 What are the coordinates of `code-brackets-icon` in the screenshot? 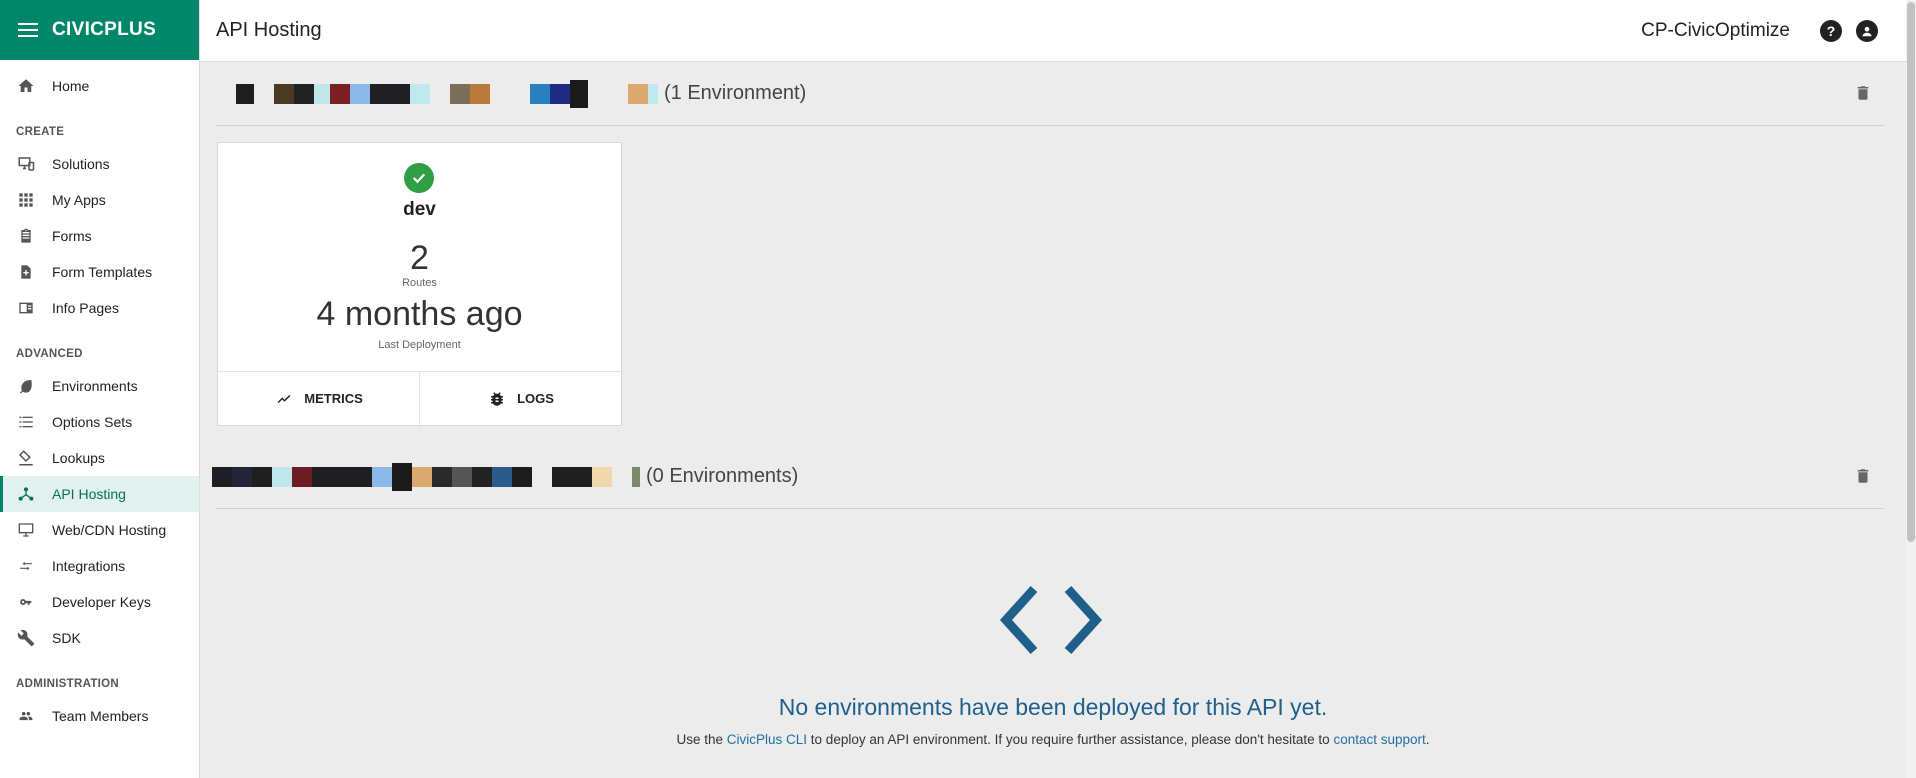 It's located at (1051, 620).